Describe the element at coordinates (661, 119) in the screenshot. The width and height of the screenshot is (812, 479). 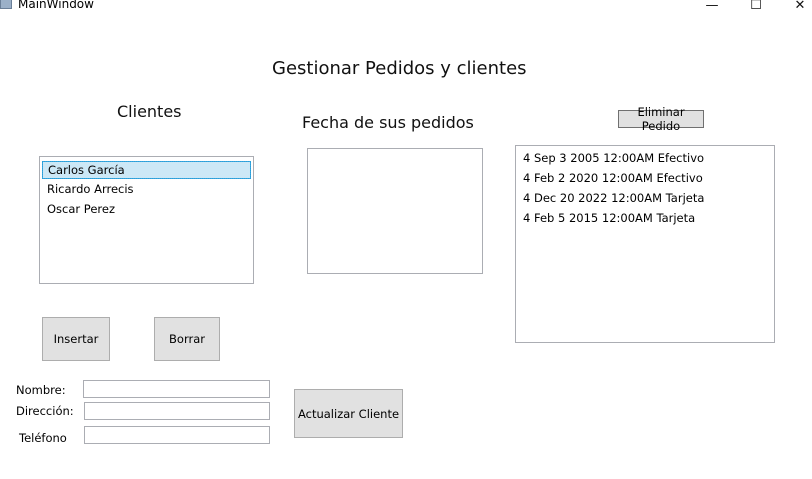
I see `eliminar-pedido-button: Eliminar Pedido` at that location.